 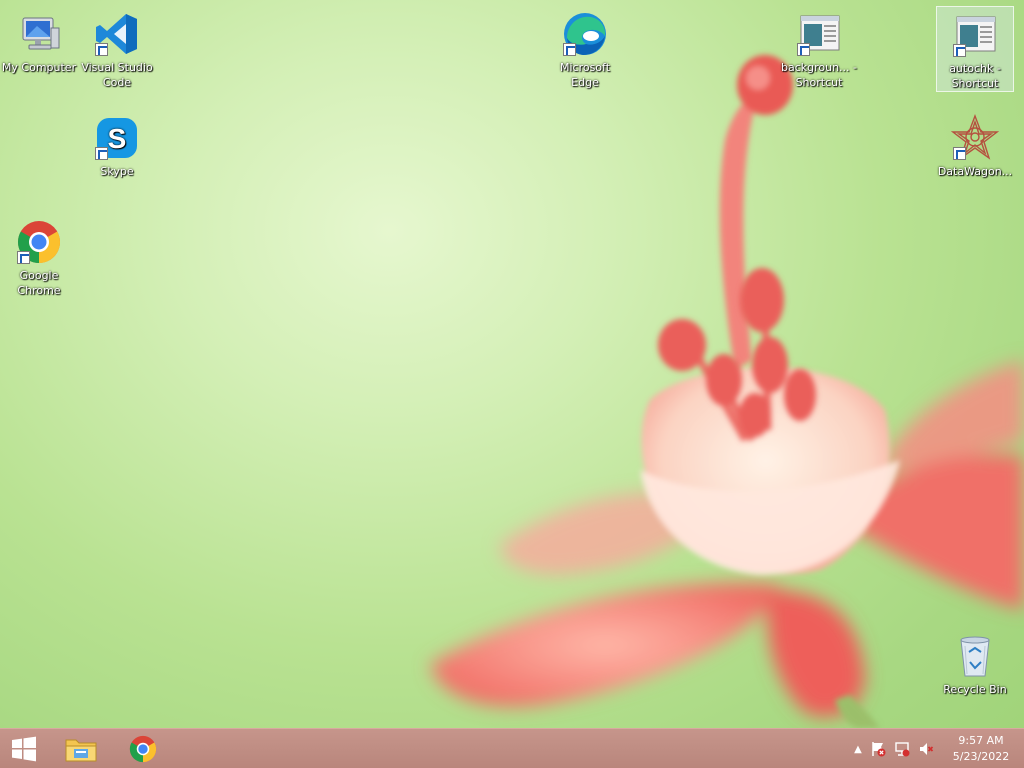 I want to click on clock-date: 5/23/2022, so click(x=981, y=756).